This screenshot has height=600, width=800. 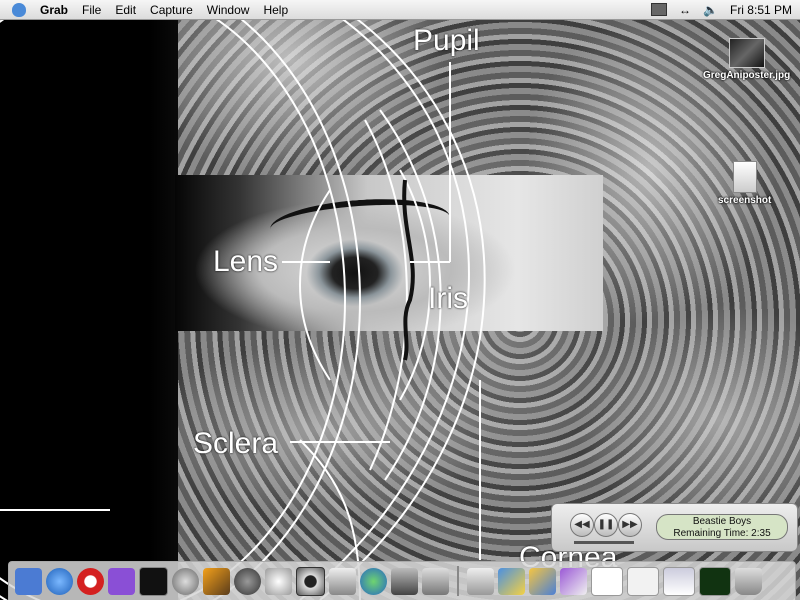 What do you see at coordinates (59, 581) in the screenshot?
I see `internet-icon` at bounding box center [59, 581].